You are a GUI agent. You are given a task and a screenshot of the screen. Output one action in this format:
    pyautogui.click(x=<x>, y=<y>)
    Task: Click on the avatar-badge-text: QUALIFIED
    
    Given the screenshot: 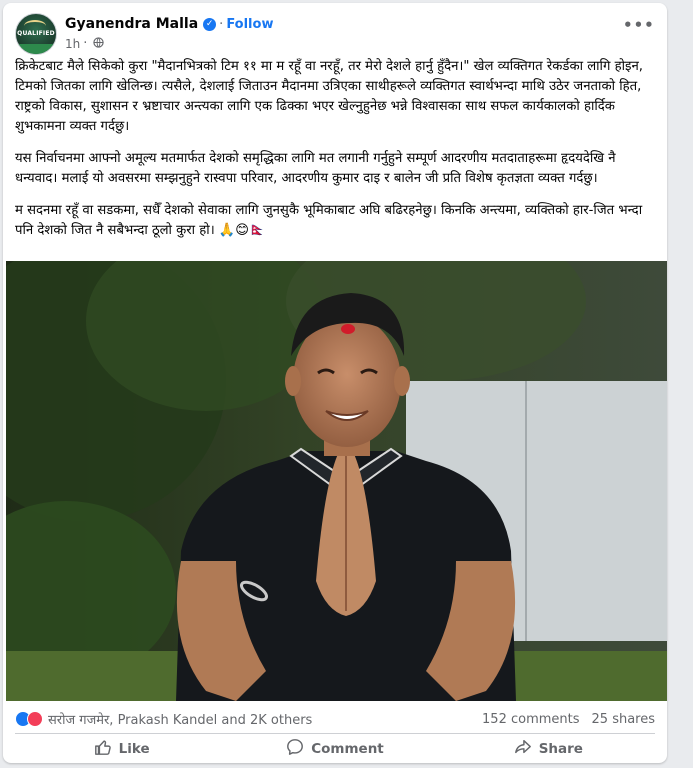 What is the action you would take?
    pyautogui.click(x=36, y=33)
    